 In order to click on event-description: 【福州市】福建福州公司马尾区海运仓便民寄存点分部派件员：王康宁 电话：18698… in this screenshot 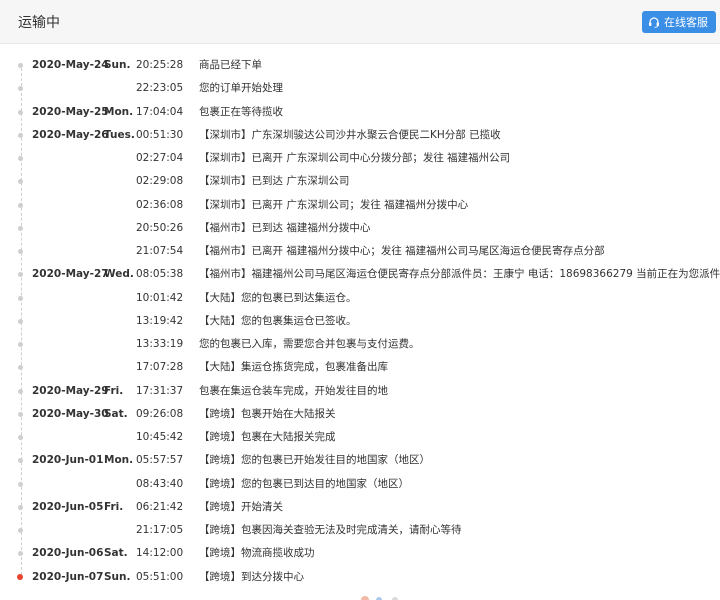, I will do `click(459, 274)`.